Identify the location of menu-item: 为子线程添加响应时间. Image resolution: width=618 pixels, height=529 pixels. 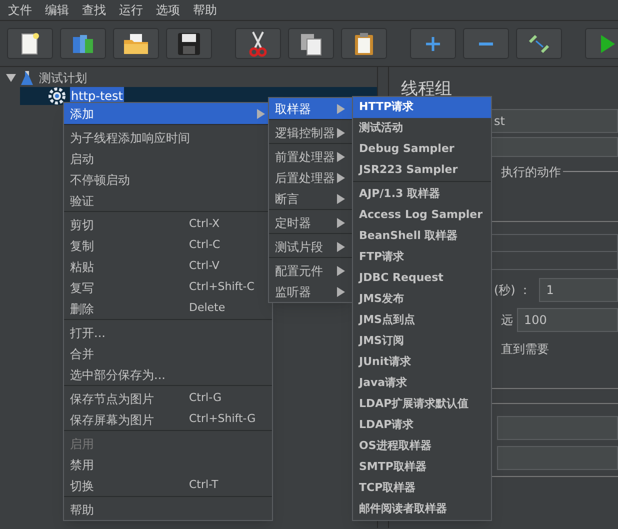
(168, 137).